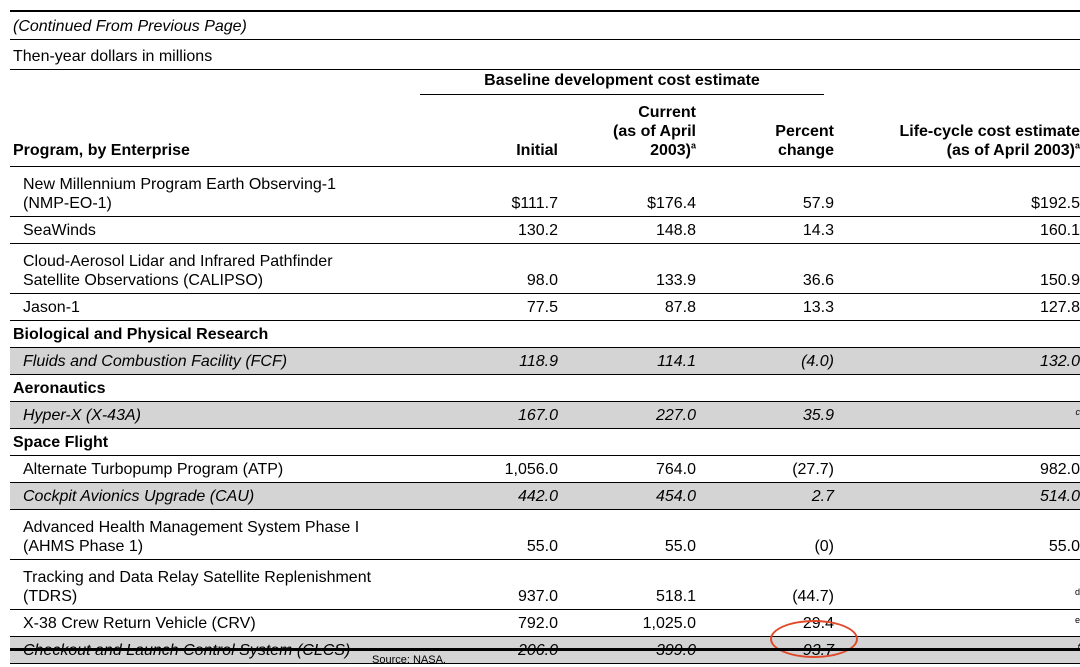 This screenshot has height=667, width=1080. I want to click on section-row: Biological and Physical Research, so click(545, 334).